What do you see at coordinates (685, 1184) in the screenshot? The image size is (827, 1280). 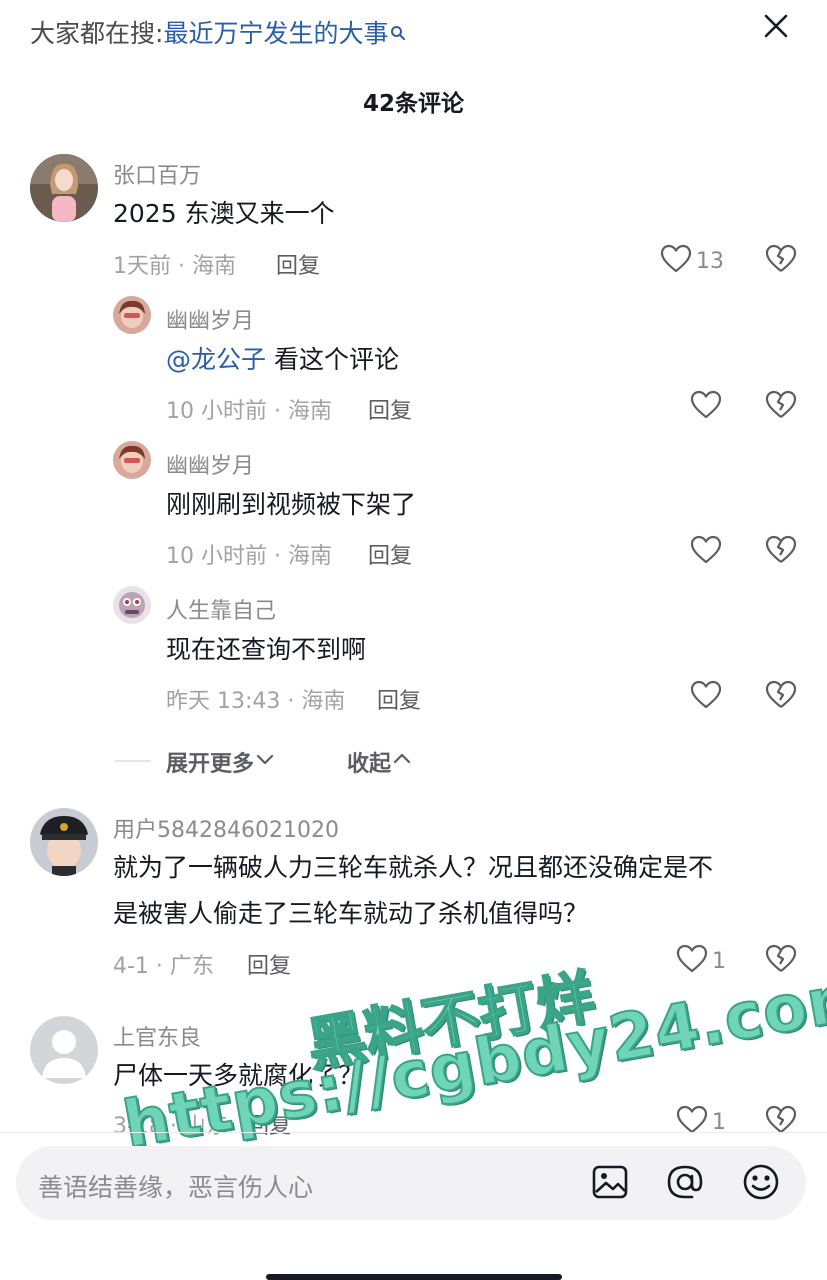 I see `at-icon` at bounding box center [685, 1184].